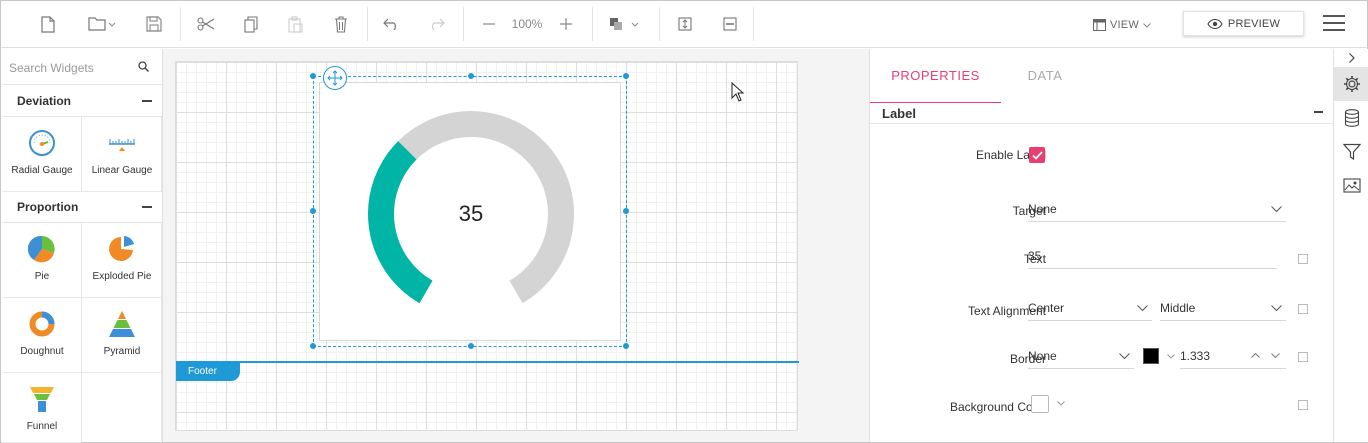 Image resolution: width=1368 pixels, height=443 pixels. Describe the element at coordinates (1081, 357) in the screenshot. I see `border-style-dropdown: None` at that location.